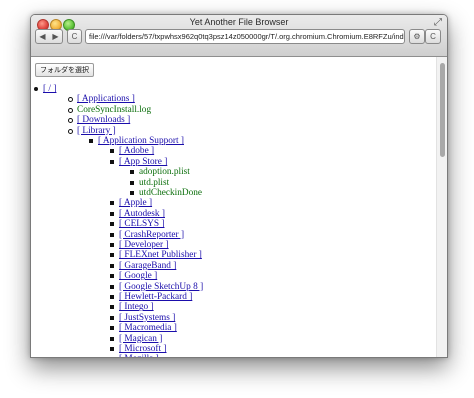 The image size is (474, 398). What do you see at coordinates (147, 266) in the screenshot?
I see `folder-link: [ GarageBand ]` at bounding box center [147, 266].